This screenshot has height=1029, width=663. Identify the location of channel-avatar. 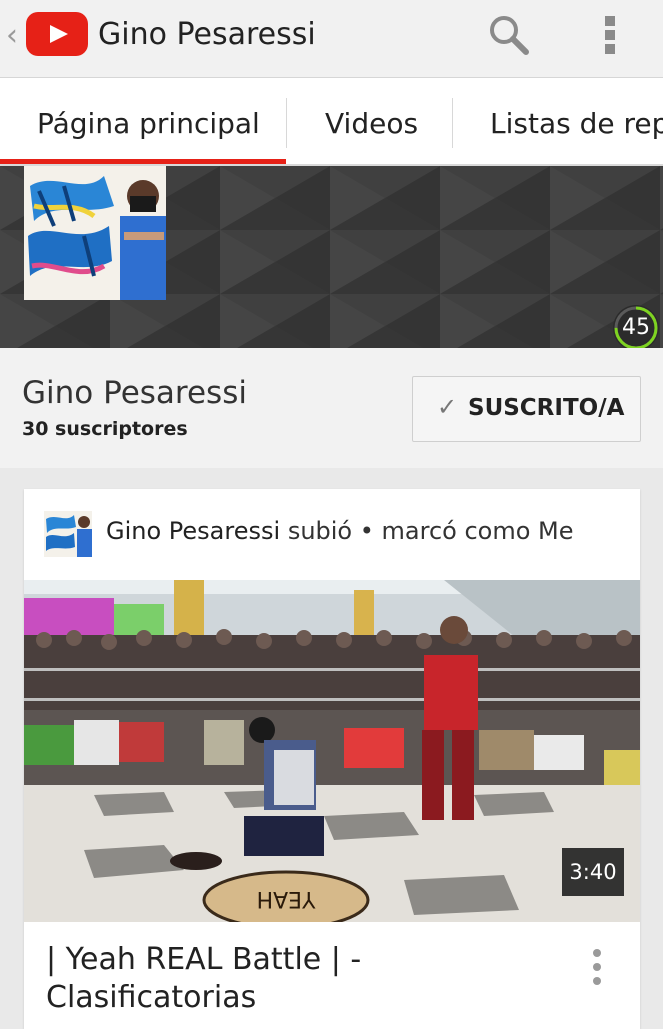
(95, 233).